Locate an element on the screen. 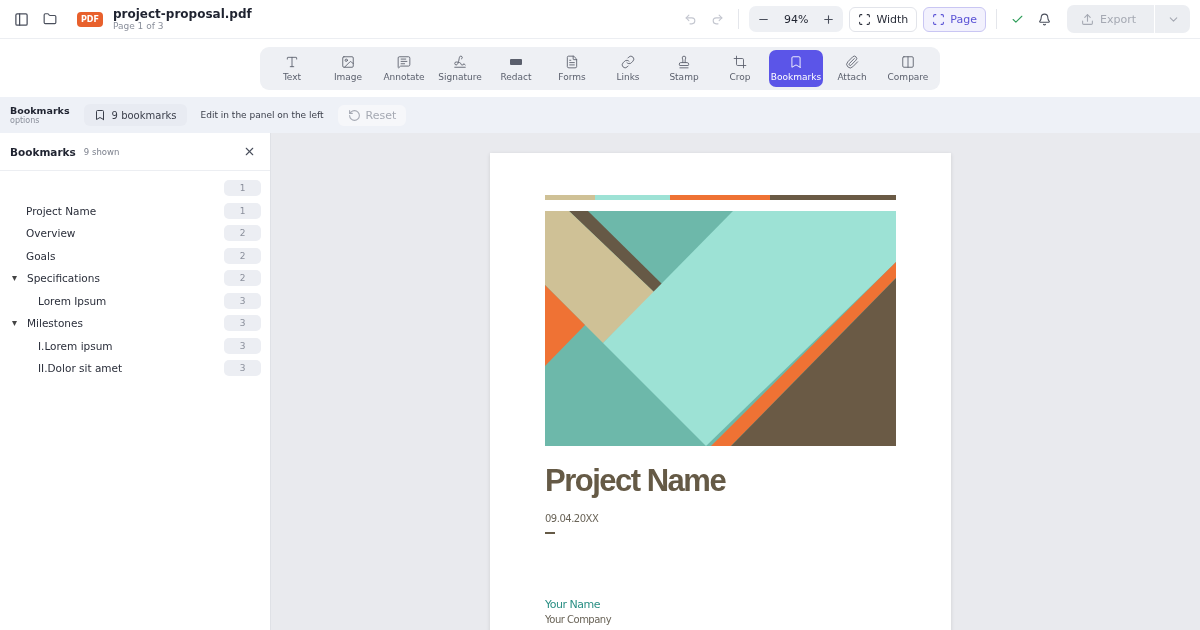 The width and height of the screenshot is (1200, 630). image-icon is located at coordinates (348, 61).